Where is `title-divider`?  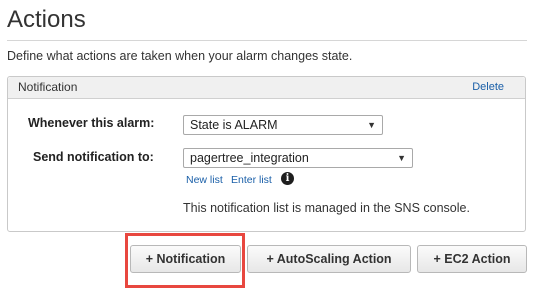 title-divider is located at coordinates (267, 40).